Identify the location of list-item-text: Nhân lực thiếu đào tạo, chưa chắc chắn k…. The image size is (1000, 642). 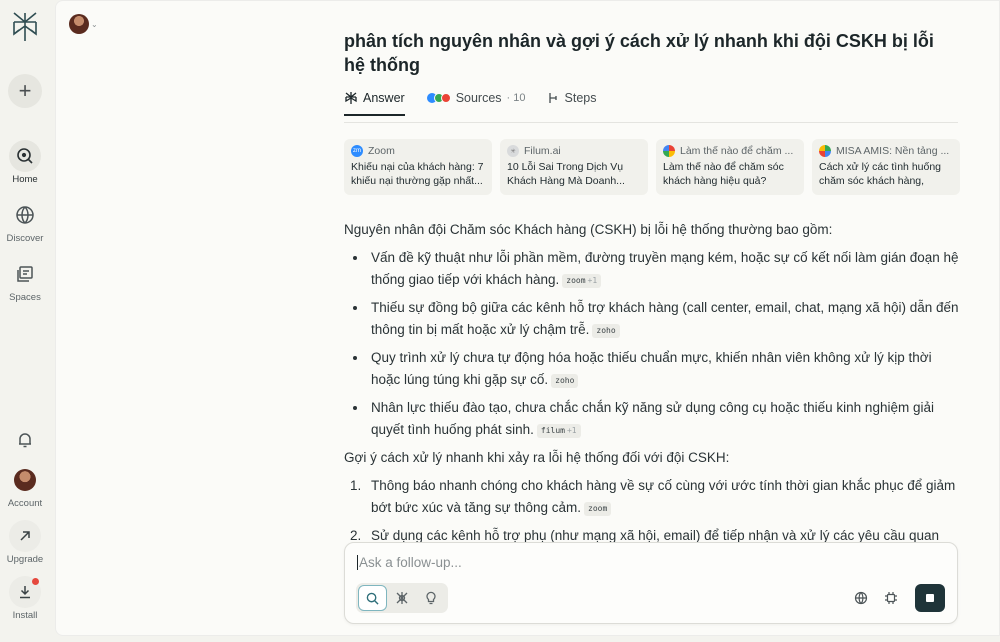
(652, 418).